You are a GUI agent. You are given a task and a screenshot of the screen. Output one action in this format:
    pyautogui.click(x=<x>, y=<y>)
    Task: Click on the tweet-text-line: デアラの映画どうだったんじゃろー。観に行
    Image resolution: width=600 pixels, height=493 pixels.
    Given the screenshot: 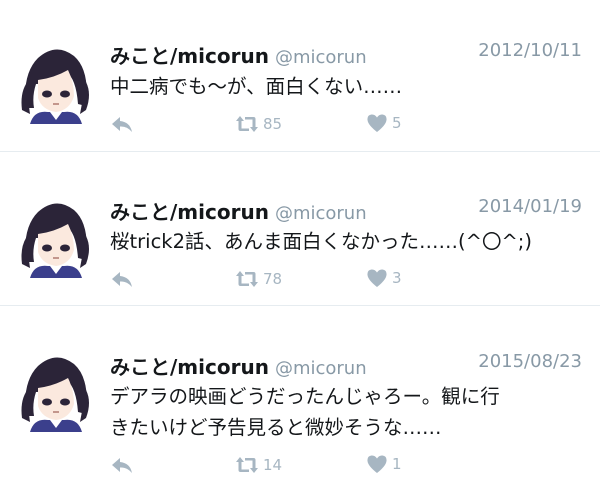 What is the action you would take?
    pyautogui.click(x=305, y=396)
    